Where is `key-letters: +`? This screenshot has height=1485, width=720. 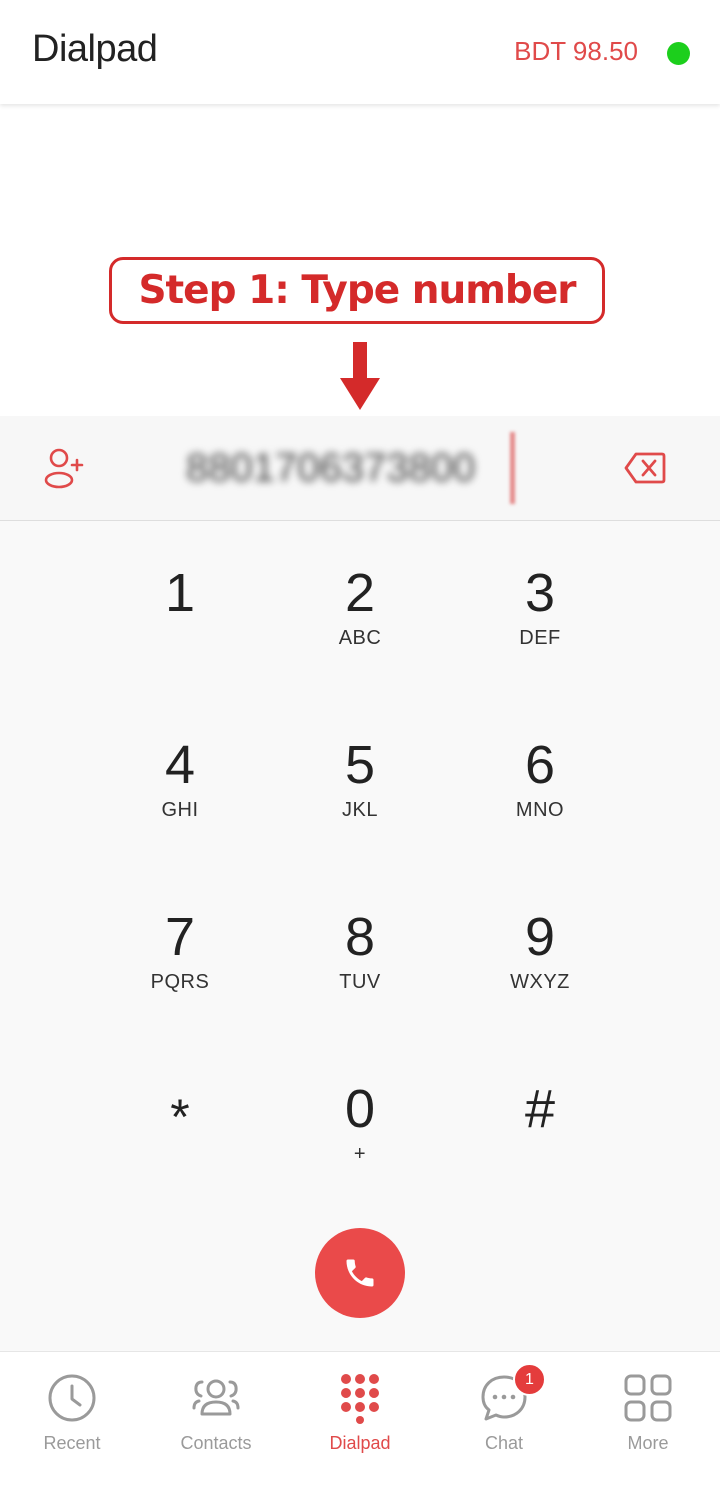 key-letters: + is located at coordinates (360, 1154).